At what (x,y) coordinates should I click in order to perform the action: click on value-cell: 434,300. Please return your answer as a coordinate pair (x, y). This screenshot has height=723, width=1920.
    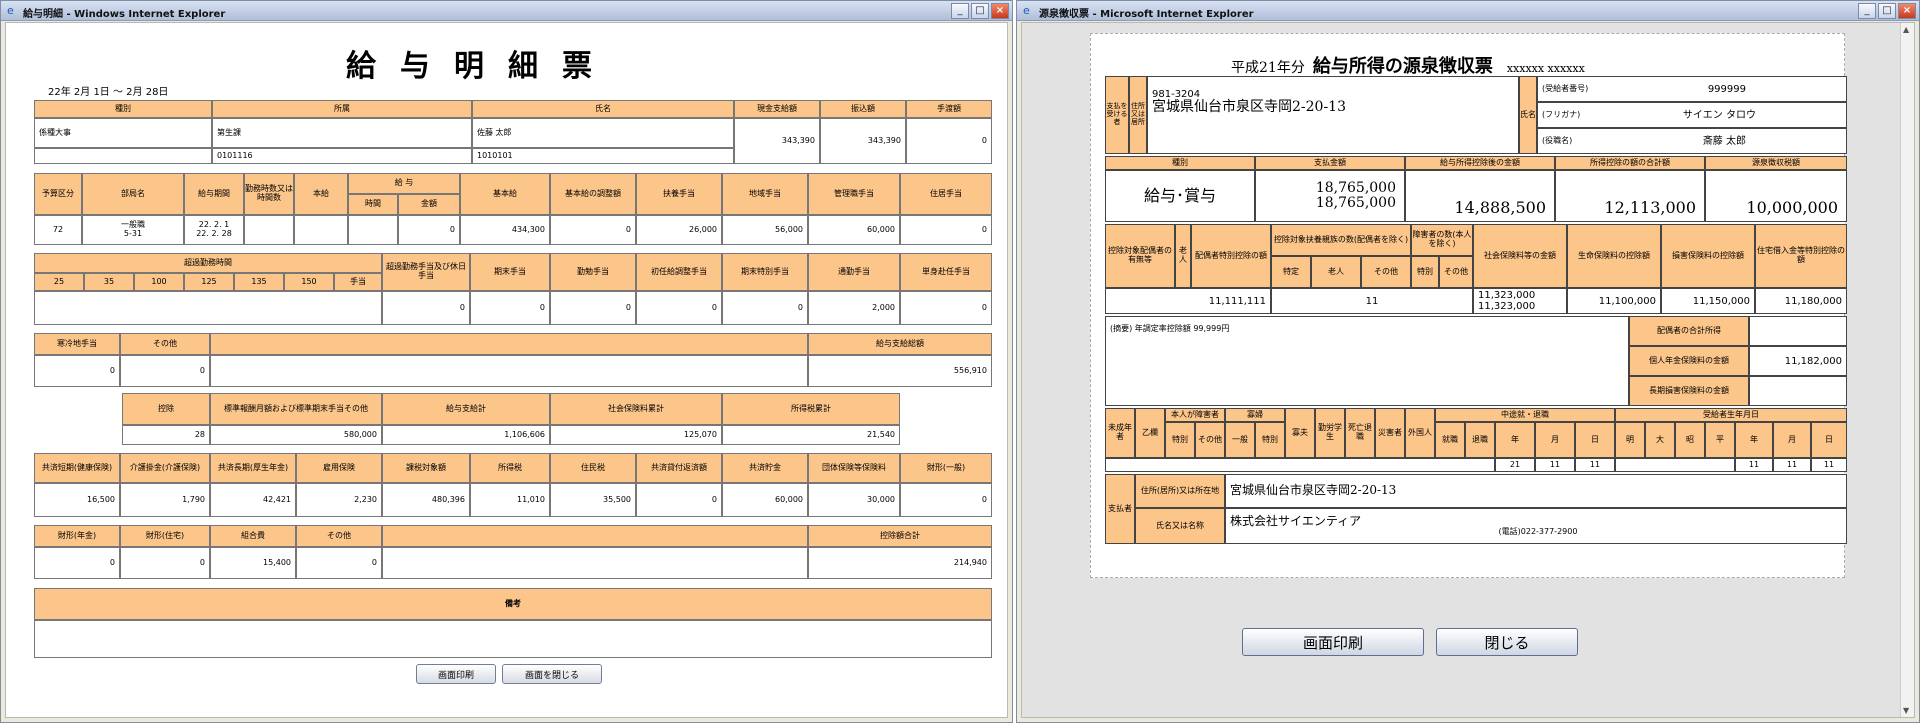
    Looking at the image, I should click on (505, 230).